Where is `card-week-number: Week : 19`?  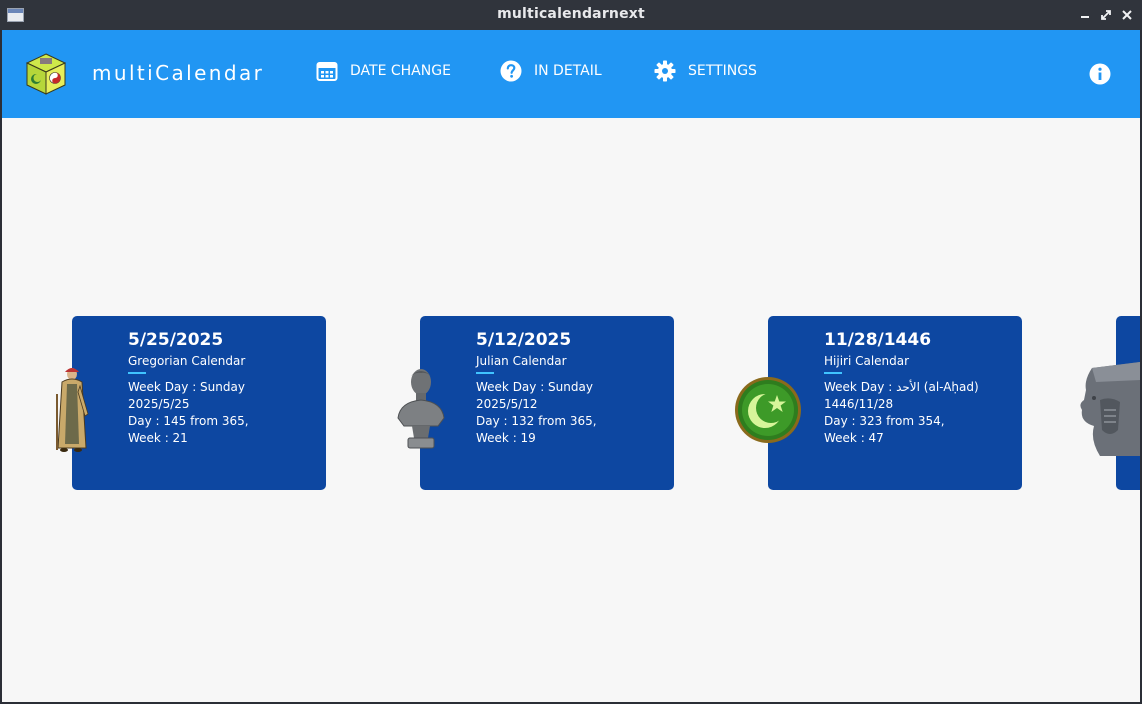
card-week-number: Week : 19 is located at coordinates (506, 438).